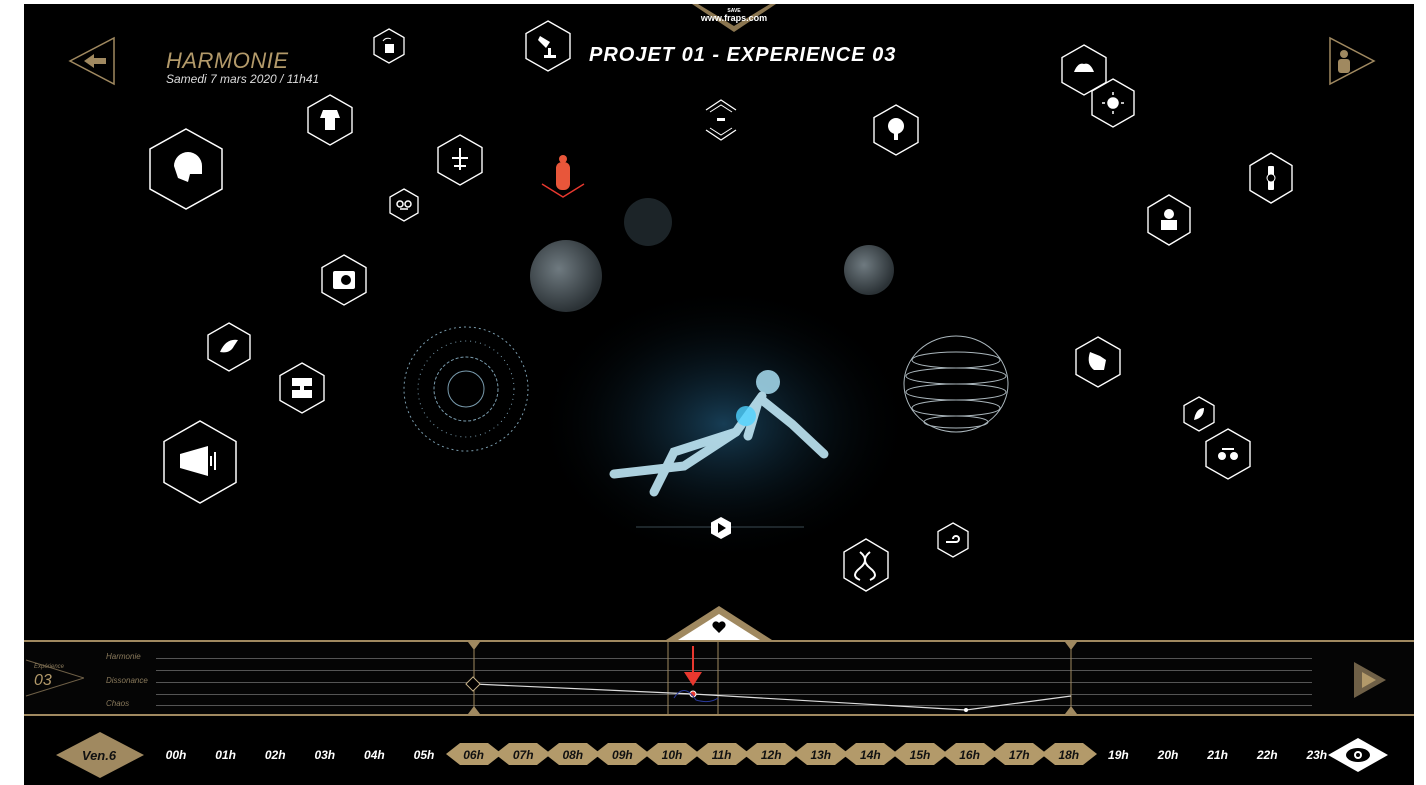 The height and width of the screenshot is (785, 1426). I want to click on leaf-button, so click(1199, 414).